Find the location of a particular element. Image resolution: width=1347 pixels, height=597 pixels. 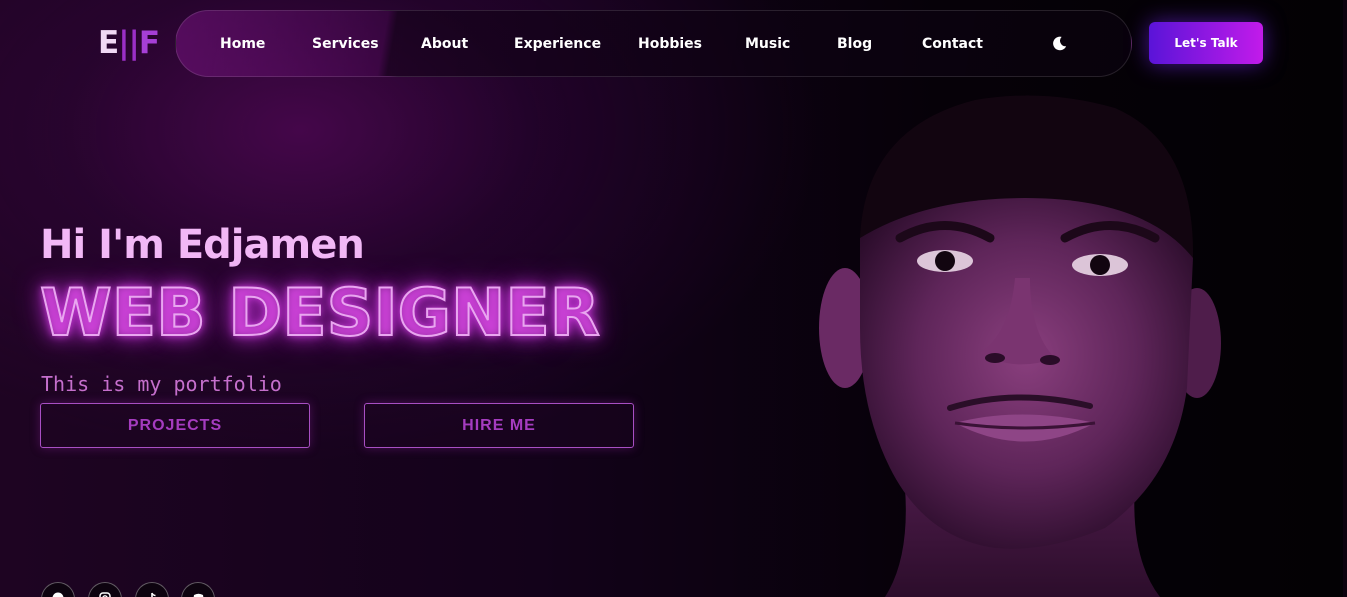

nav-services: Services is located at coordinates (345, 44).